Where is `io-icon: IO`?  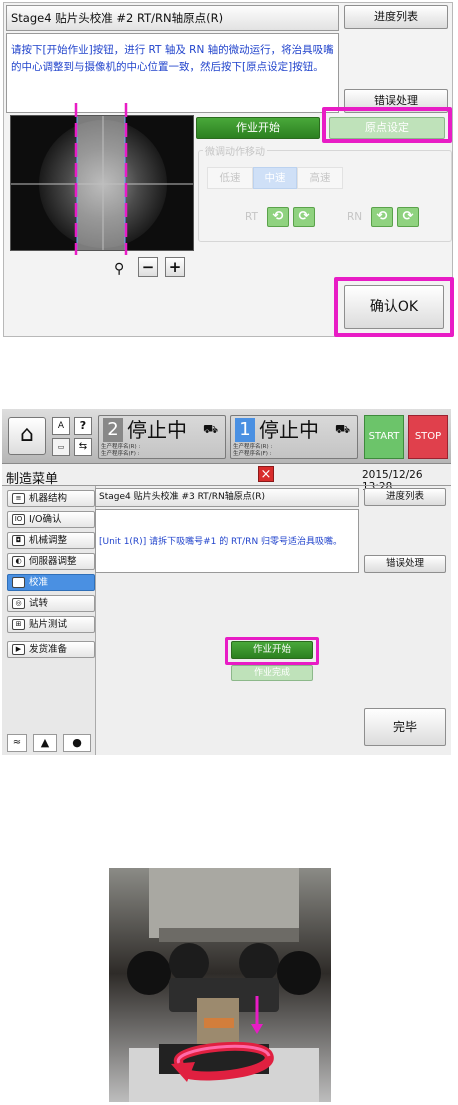 io-icon: IO is located at coordinates (18, 519).